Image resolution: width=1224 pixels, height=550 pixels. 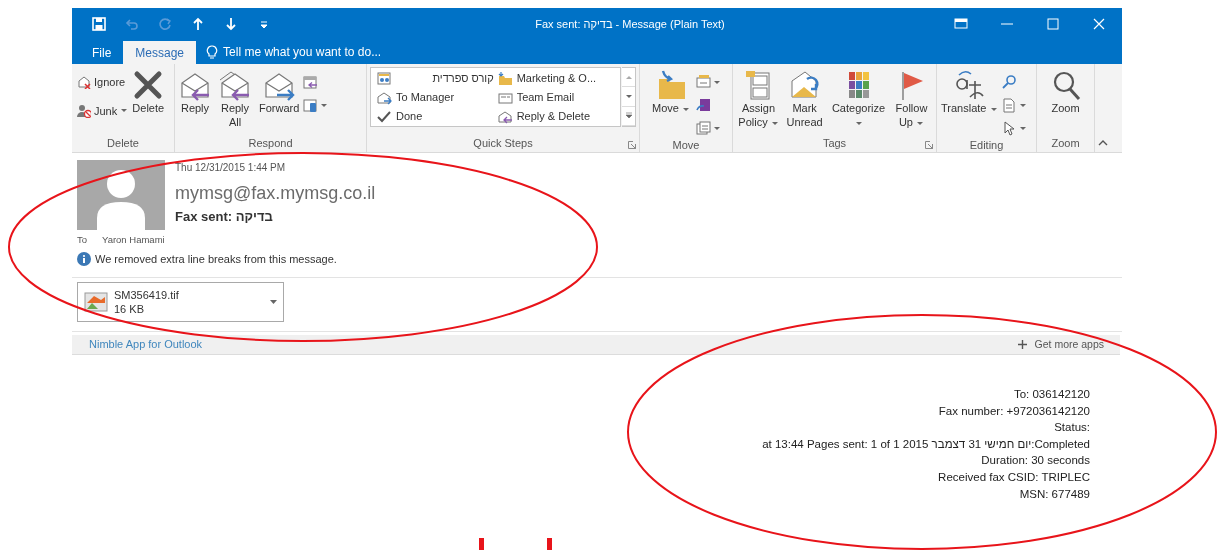 I want to click on document-icon, so click(x=1009, y=105).